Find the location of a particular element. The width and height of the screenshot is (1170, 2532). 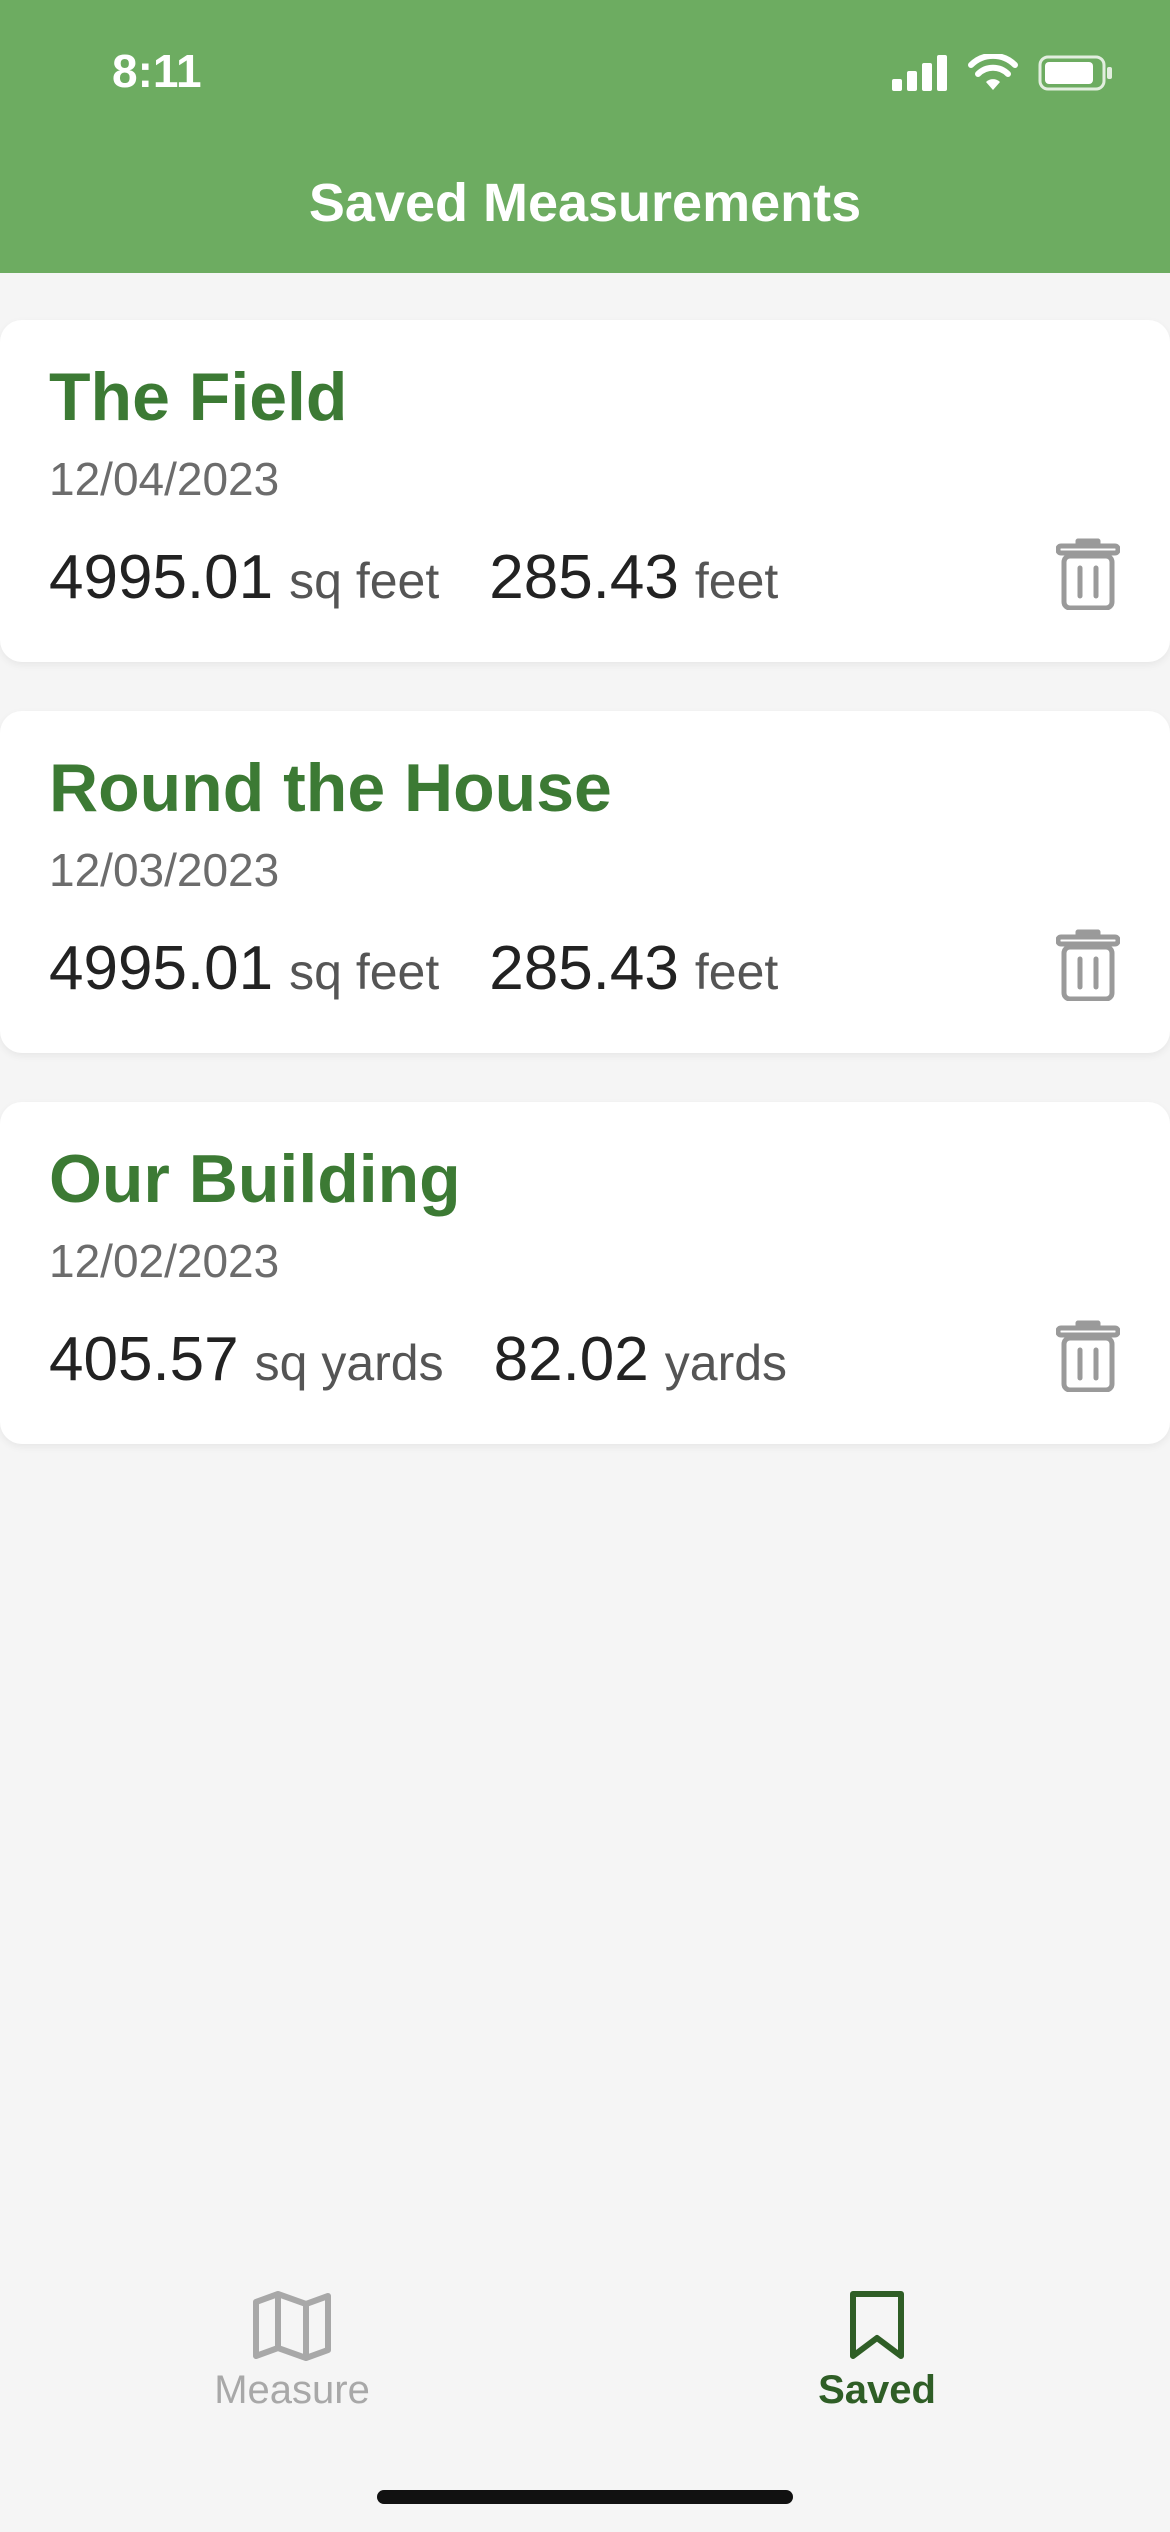

map-icon is located at coordinates (292, 2326).